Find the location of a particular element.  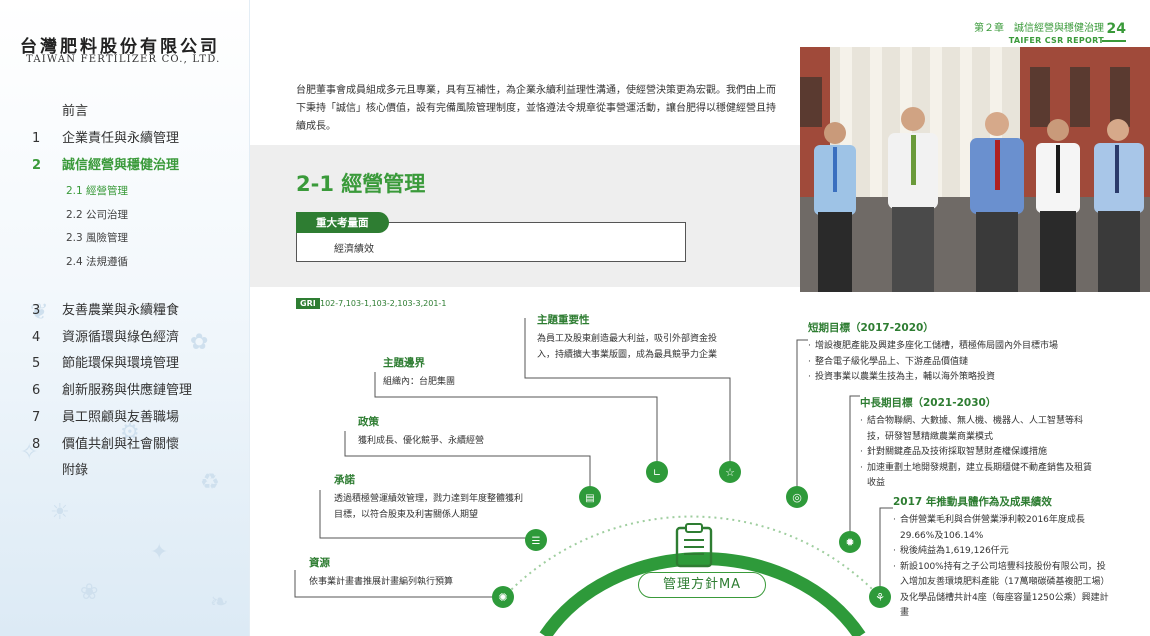

list-item: 合併營業毛利與合併營業淨利較2016年度成長29.66%及106.14% is located at coordinates (1002, 528).